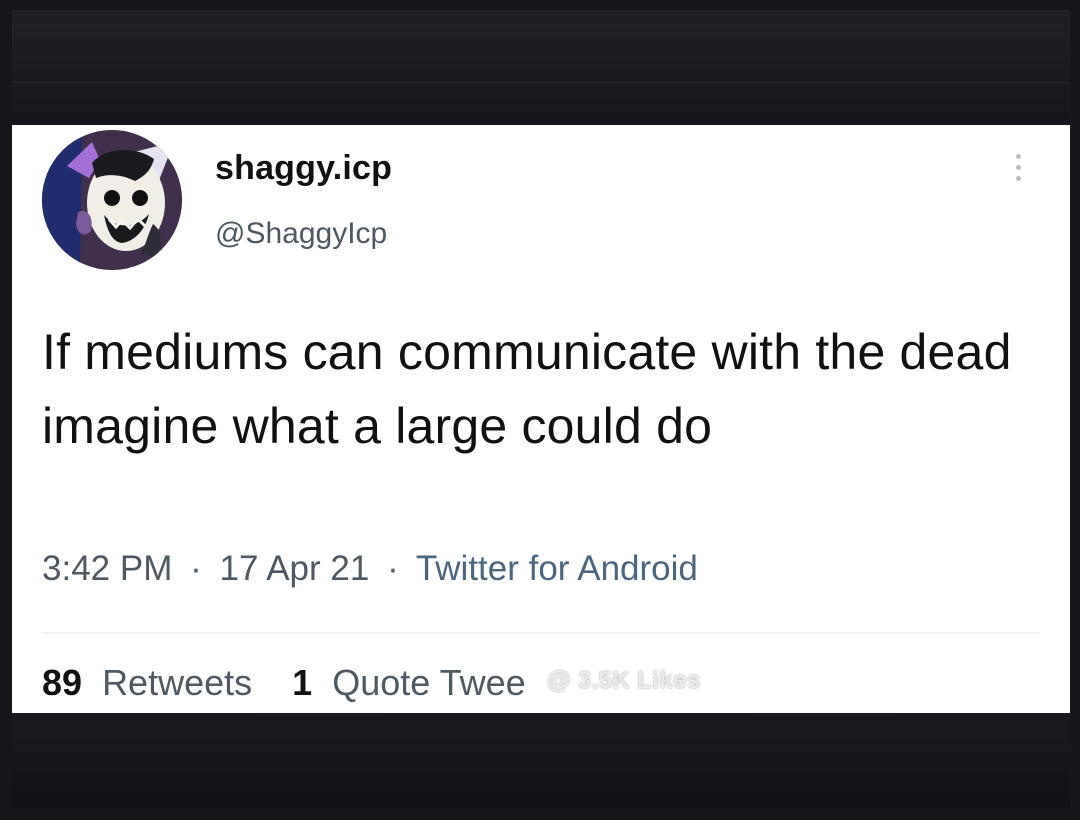  What do you see at coordinates (62, 682) in the screenshot?
I see `retweets-count: 89` at bounding box center [62, 682].